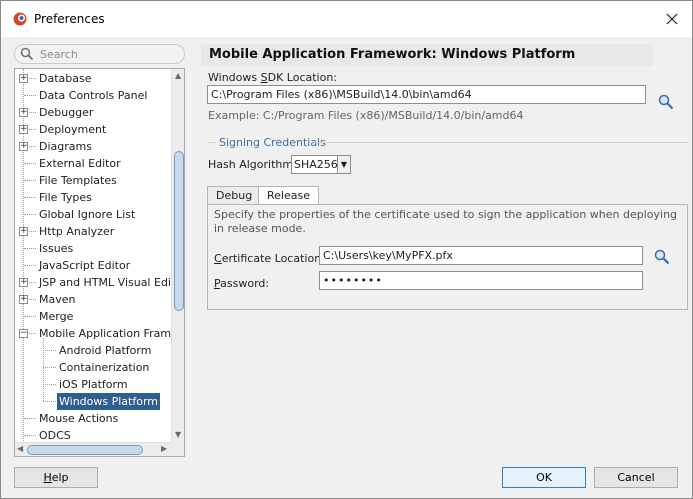 Image resolution: width=693 pixels, height=499 pixels. What do you see at coordinates (20, 19) in the screenshot?
I see `app-icon` at bounding box center [20, 19].